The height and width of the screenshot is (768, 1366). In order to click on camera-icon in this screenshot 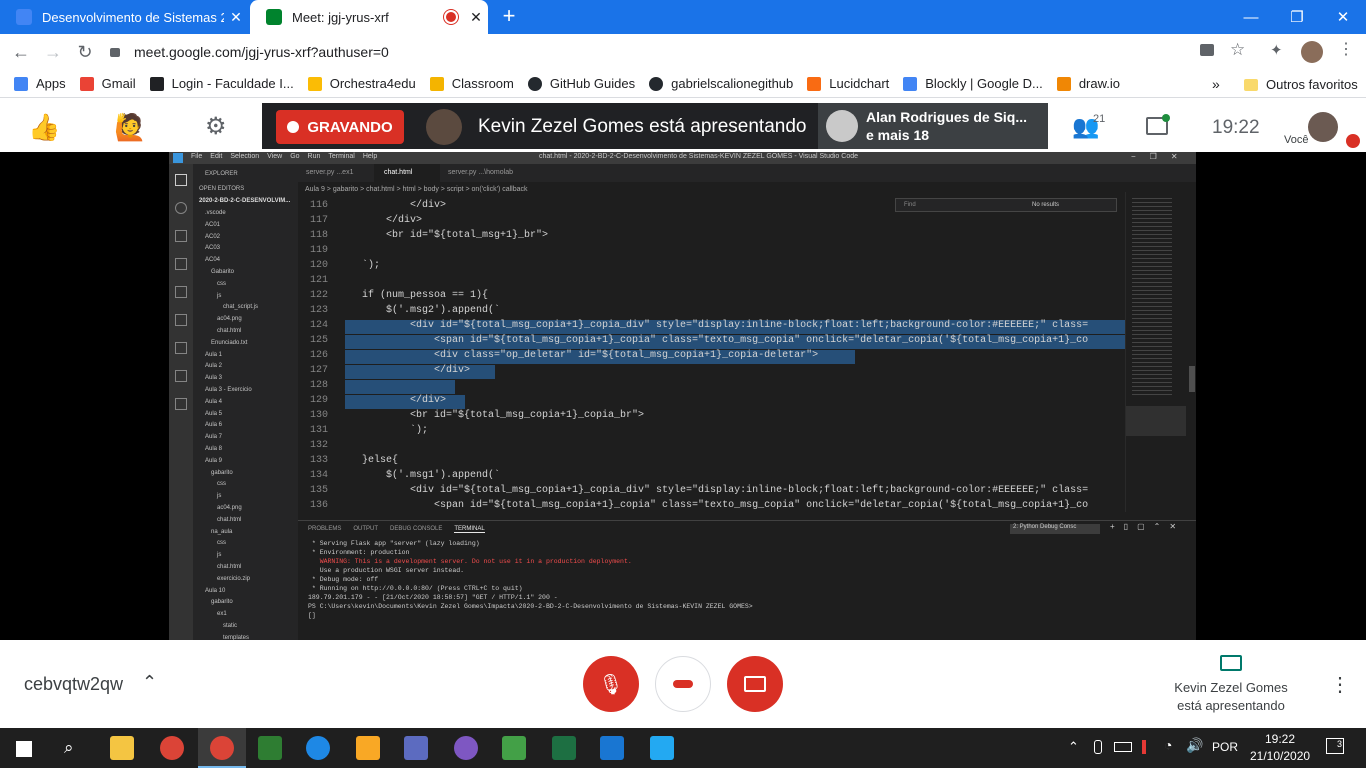, I will do `click(1207, 50)`.